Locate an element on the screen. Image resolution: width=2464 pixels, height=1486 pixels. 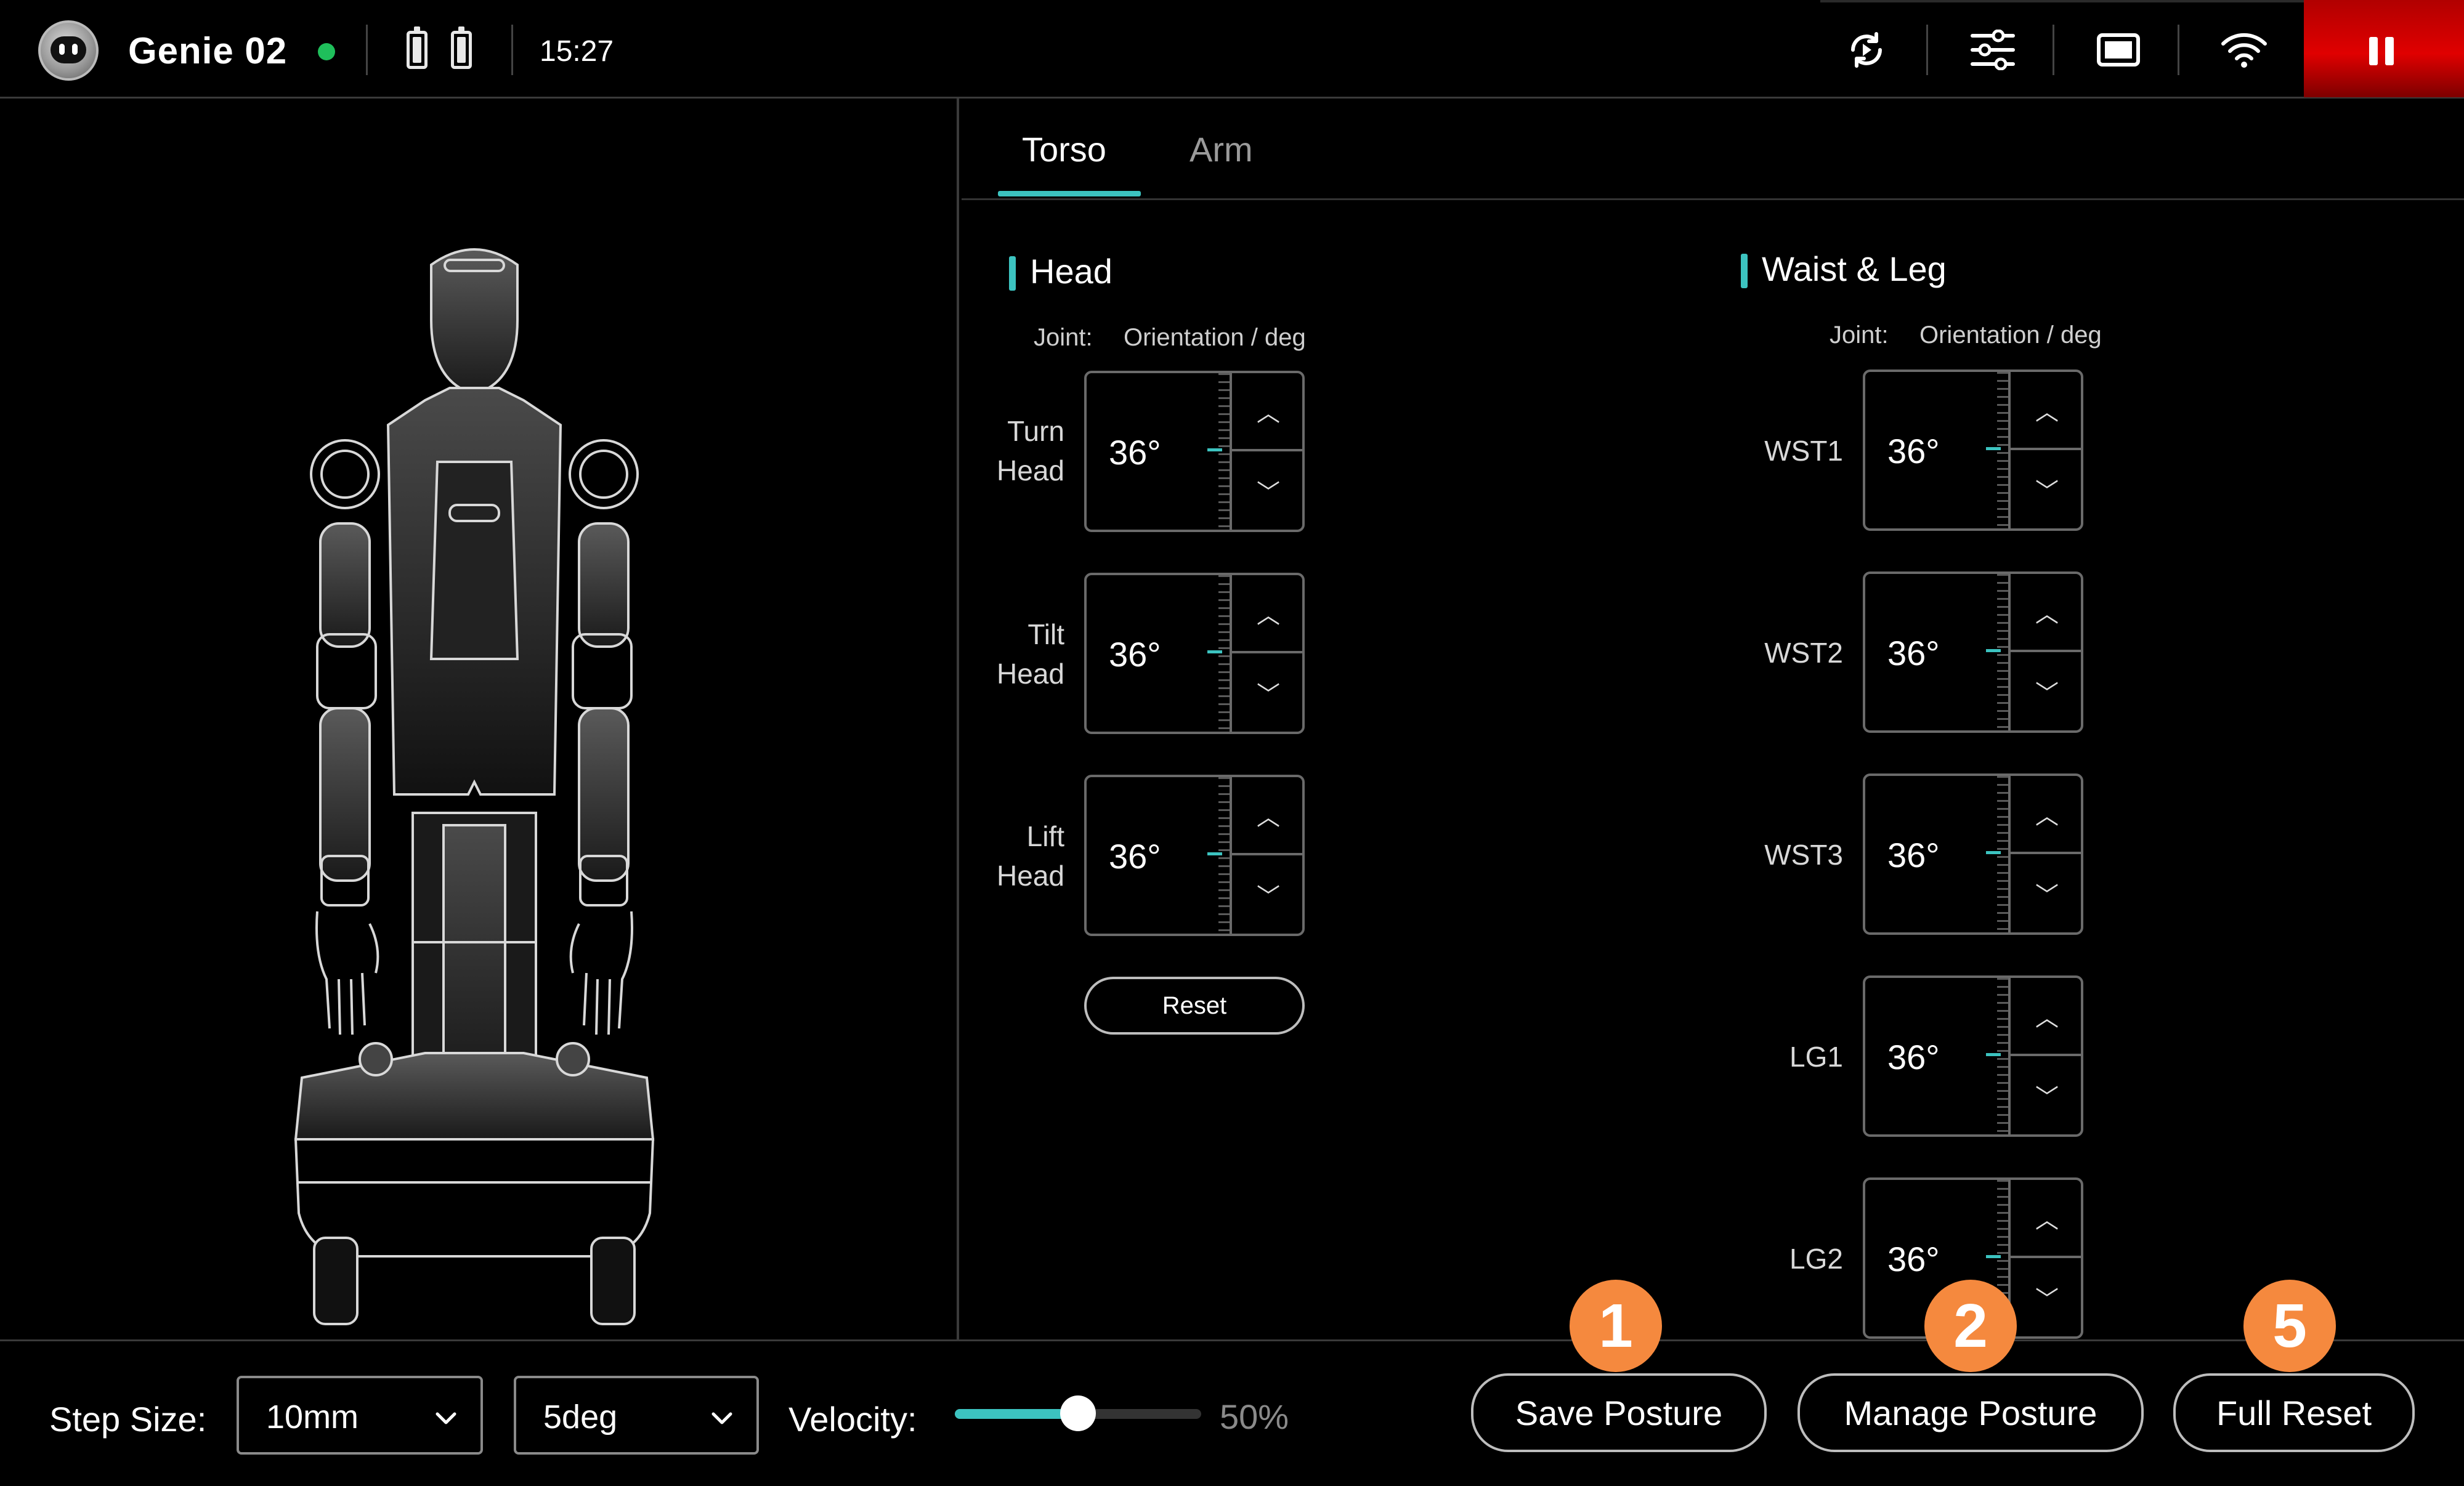
refresh-play-icon is located at coordinates (1866, 50).